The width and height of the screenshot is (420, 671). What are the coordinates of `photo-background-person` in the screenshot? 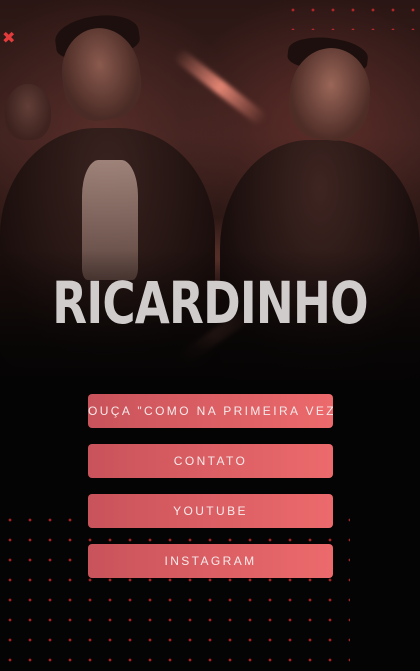 It's located at (28, 112).